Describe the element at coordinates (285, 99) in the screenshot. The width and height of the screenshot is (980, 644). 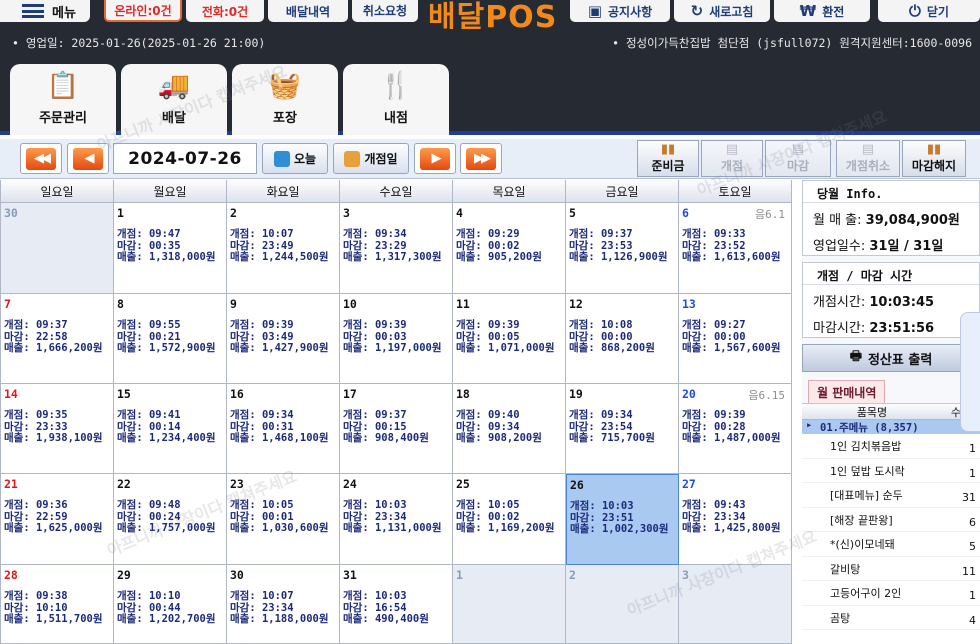
I see `tab-takeout: 🧺 포장` at that location.